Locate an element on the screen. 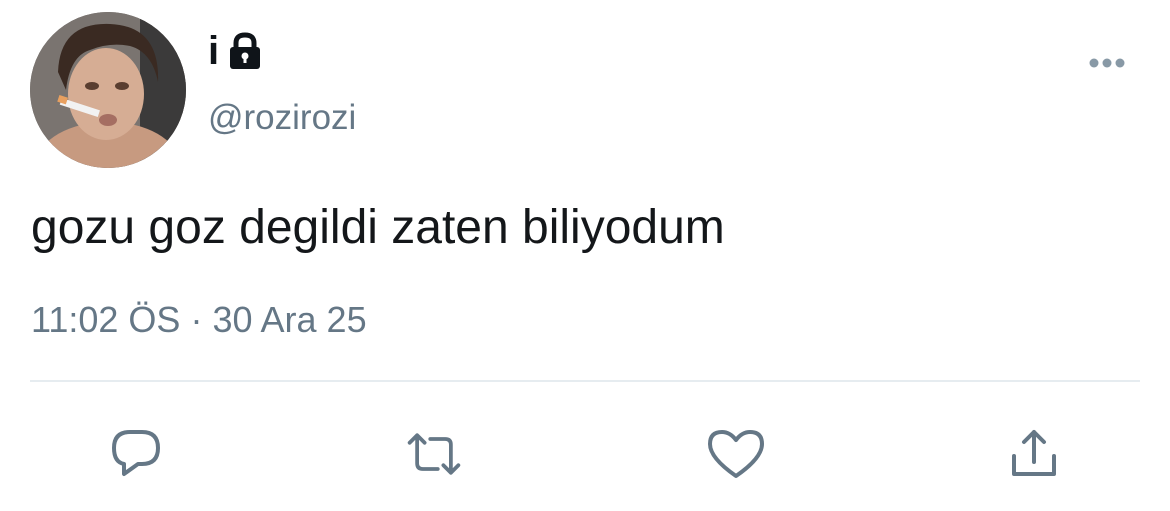 This screenshot has height=511, width=1170. avatar-image is located at coordinates (108, 90).